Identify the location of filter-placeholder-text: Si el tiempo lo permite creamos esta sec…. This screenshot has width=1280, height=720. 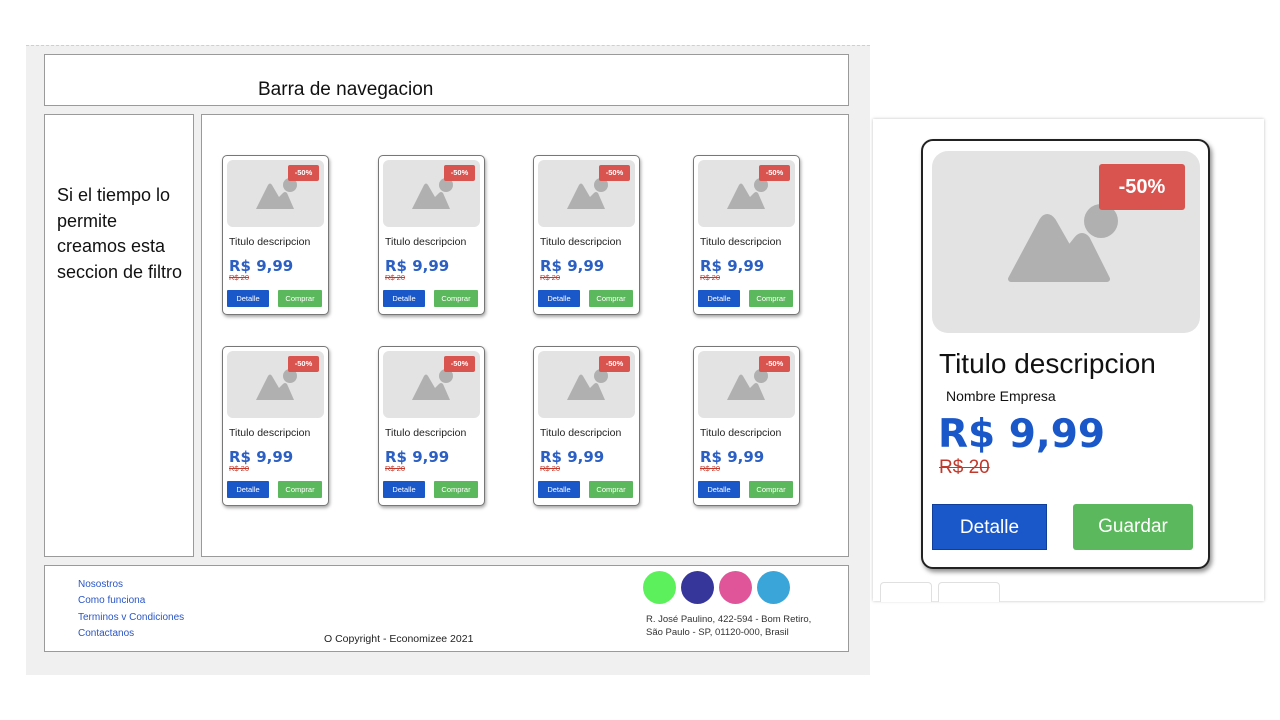
(120, 233).